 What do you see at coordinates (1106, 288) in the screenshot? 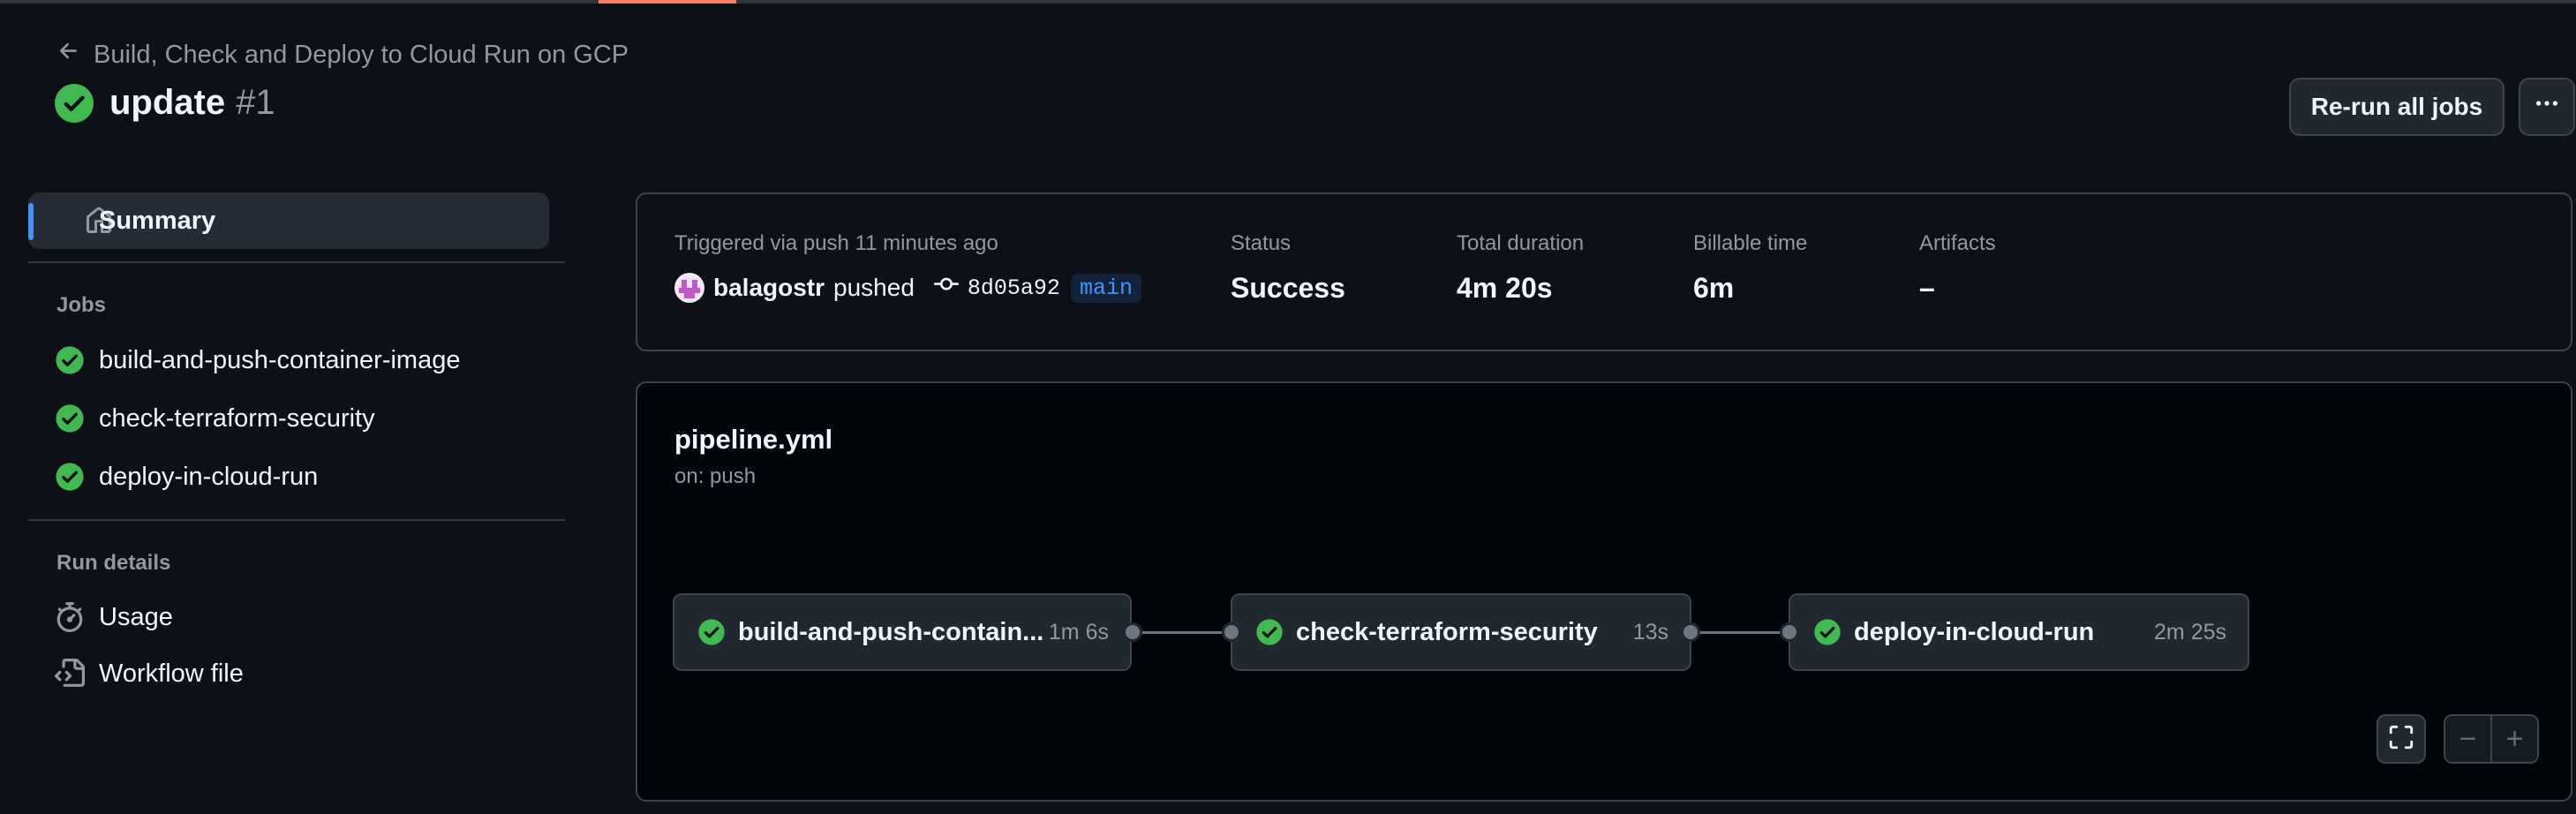
I see `branch-label: main` at bounding box center [1106, 288].